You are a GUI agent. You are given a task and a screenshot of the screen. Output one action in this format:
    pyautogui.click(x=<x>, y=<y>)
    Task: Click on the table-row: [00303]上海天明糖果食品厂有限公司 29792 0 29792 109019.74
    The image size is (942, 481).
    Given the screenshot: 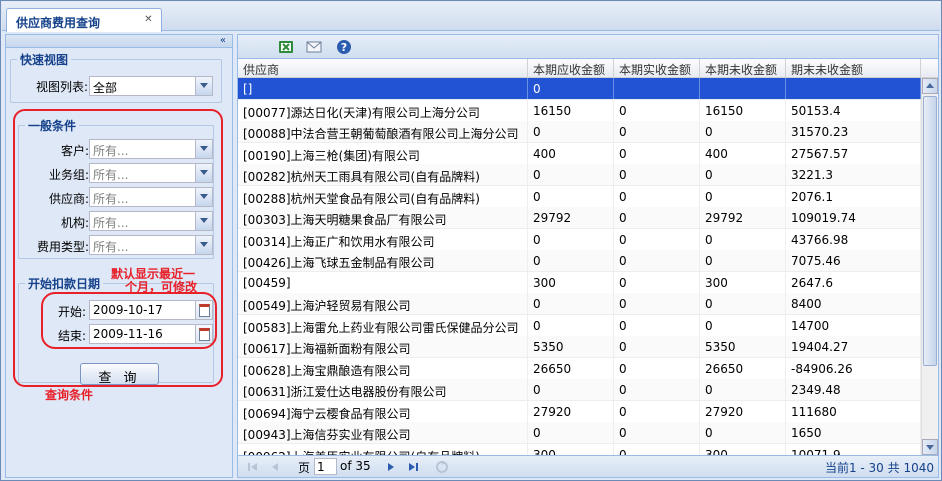 What is the action you would take?
    pyautogui.click(x=579, y=218)
    